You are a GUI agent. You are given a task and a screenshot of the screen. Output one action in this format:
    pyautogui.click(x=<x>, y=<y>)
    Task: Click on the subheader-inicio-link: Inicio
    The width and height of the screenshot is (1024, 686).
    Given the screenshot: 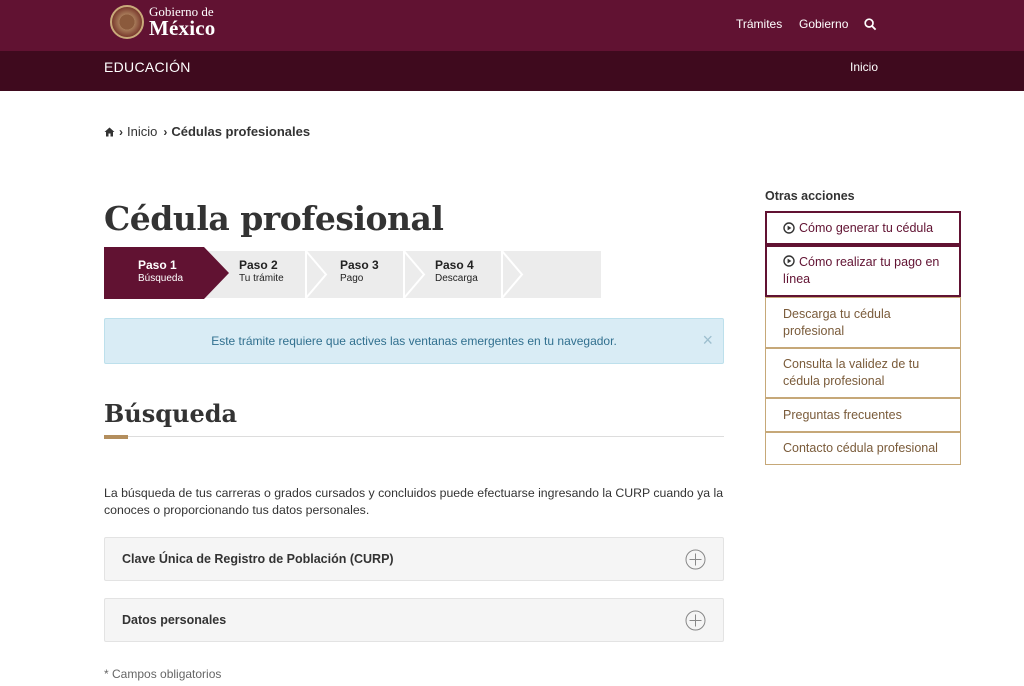 What is the action you would take?
    pyautogui.click(x=864, y=67)
    